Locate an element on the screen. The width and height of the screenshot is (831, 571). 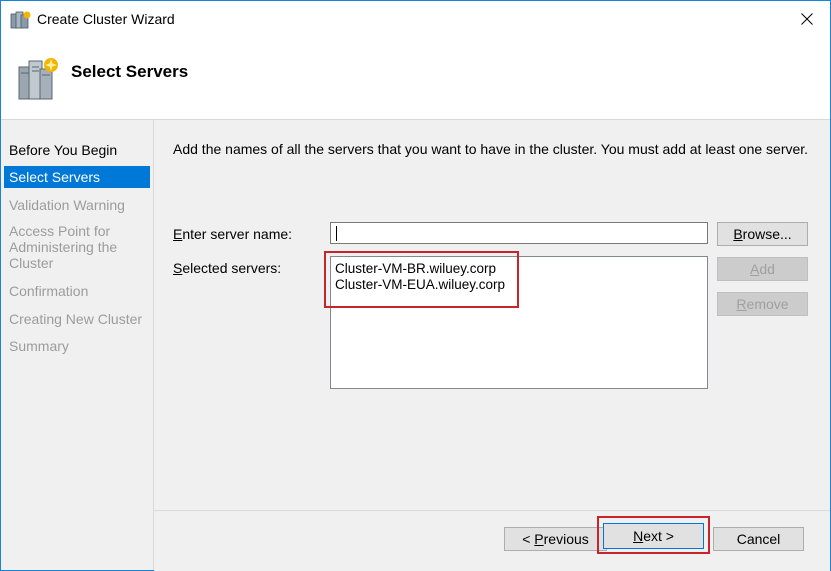
step-creating-new-cluster: Creating New Cluster is located at coordinates (76, 319).